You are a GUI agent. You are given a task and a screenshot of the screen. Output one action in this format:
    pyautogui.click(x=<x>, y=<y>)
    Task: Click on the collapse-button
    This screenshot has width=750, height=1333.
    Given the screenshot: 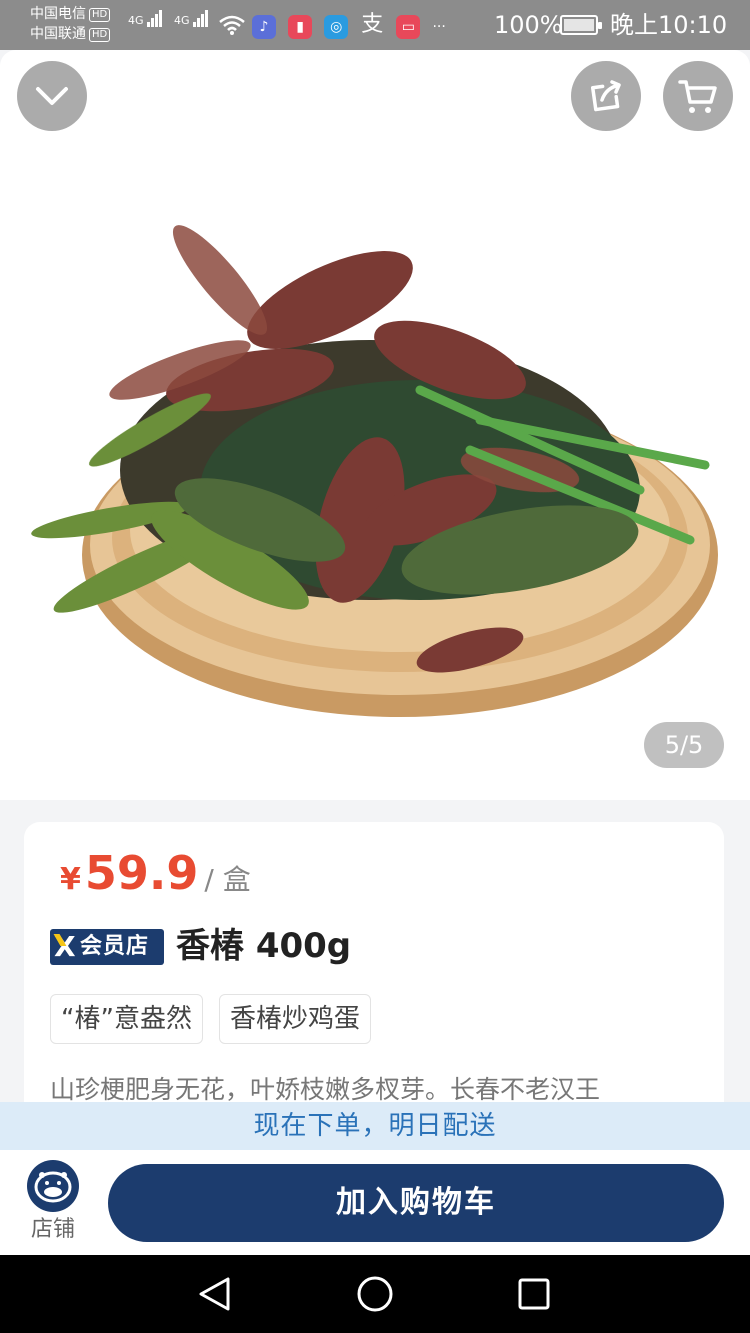 What is the action you would take?
    pyautogui.click(x=52, y=96)
    